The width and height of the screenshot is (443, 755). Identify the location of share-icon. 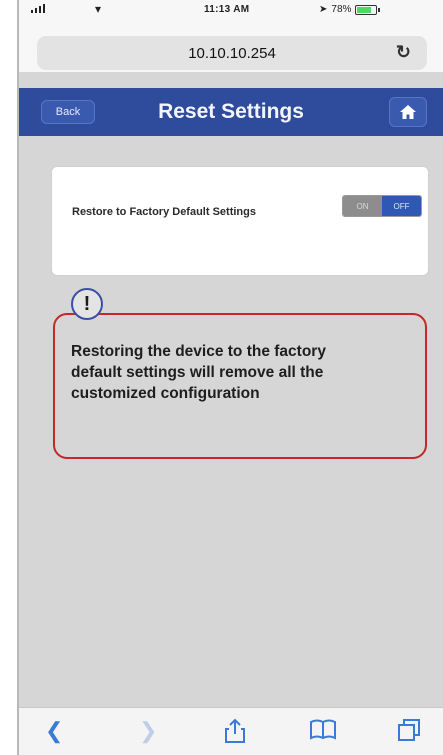
(235, 734).